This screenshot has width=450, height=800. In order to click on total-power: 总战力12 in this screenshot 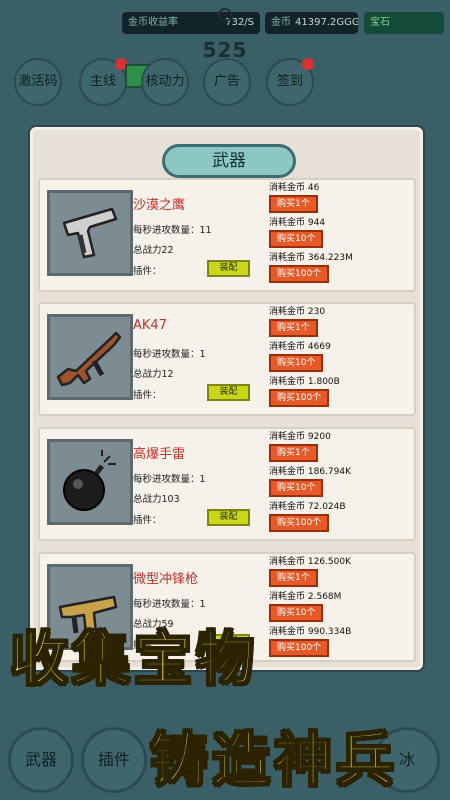, I will do `click(153, 373)`.